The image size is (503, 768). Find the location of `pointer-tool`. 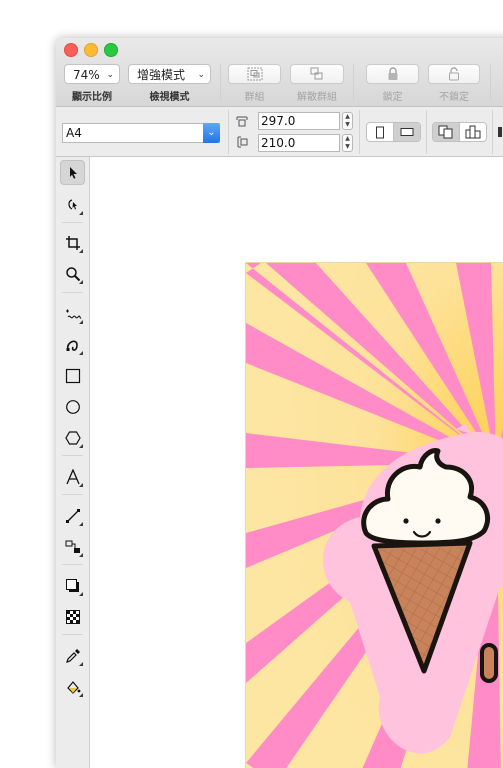

pointer-tool is located at coordinates (72, 172).